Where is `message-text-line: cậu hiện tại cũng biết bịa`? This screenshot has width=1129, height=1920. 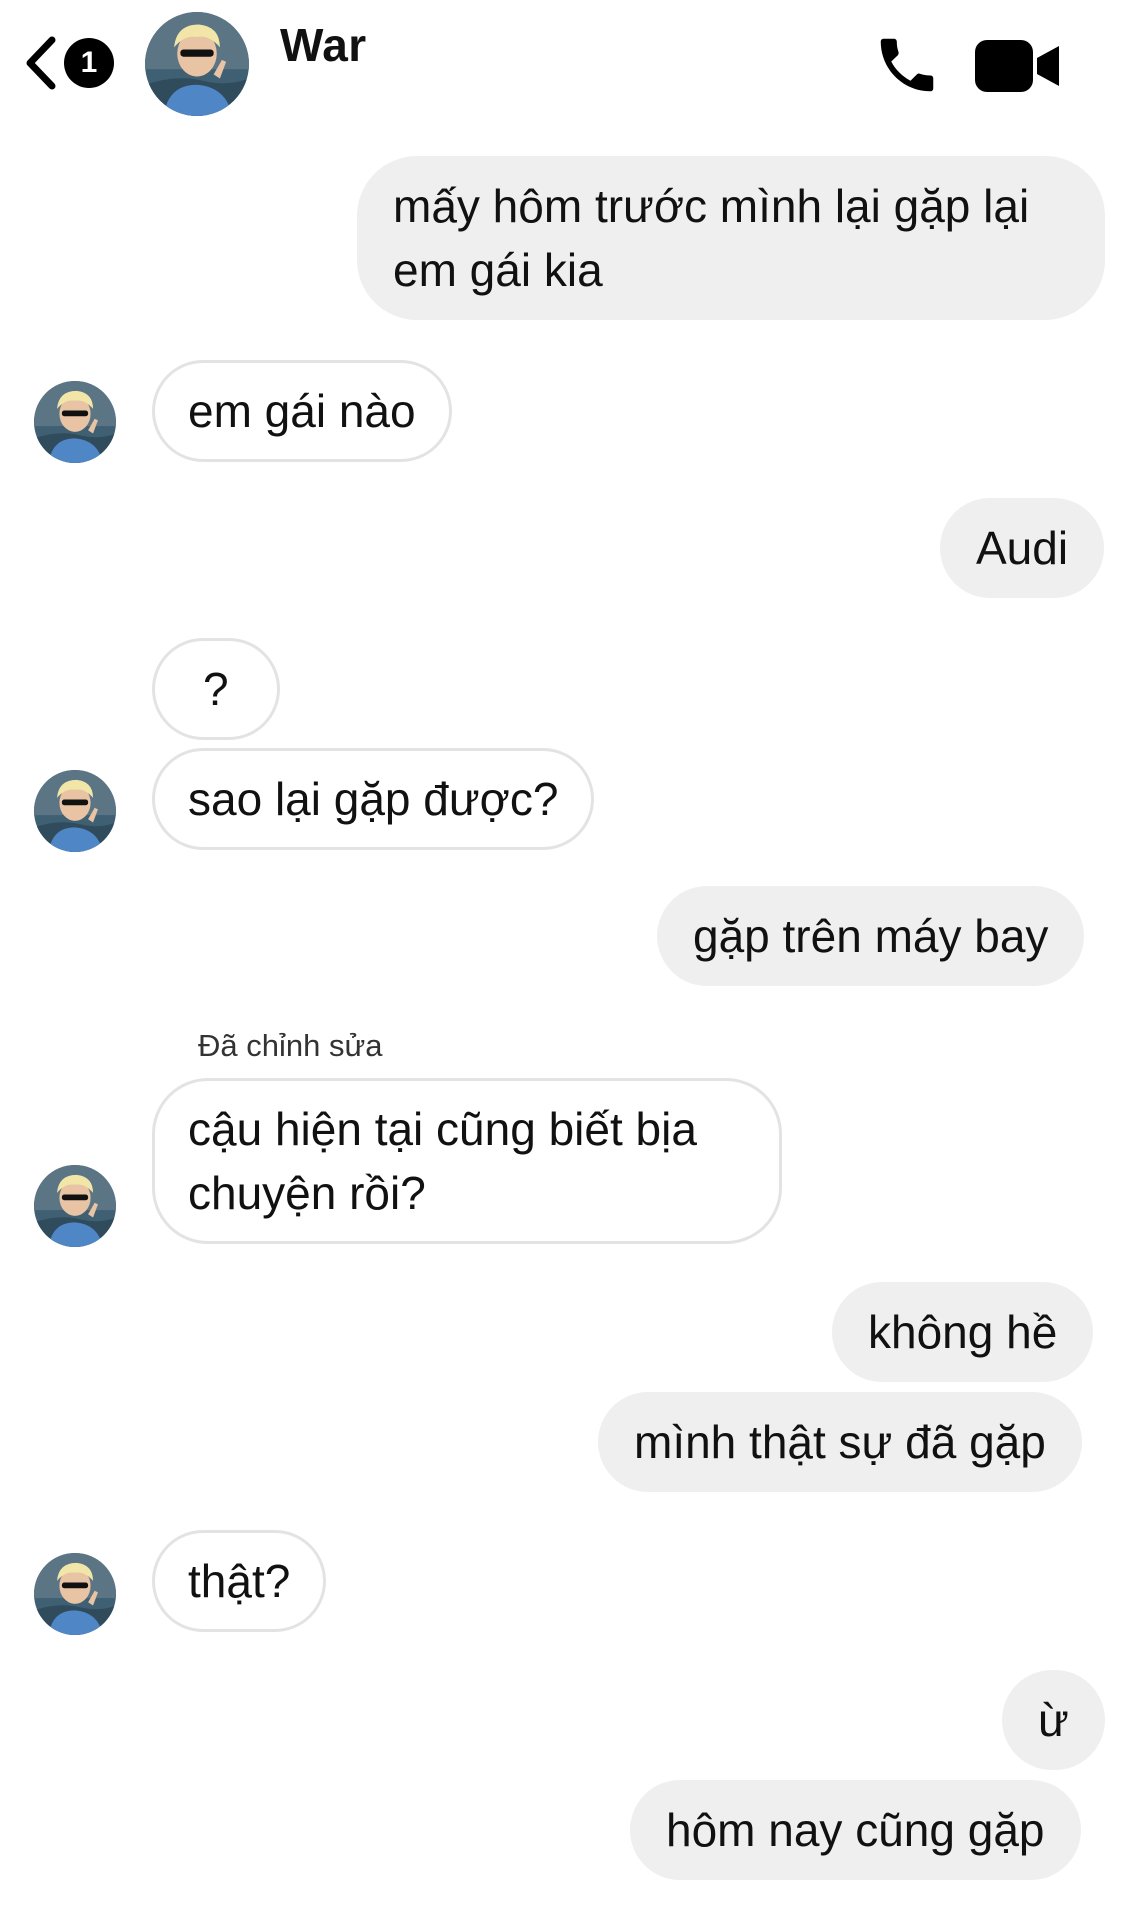
message-text-line: cậu hiện tại cũng biết bịa is located at coordinates (442, 1129).